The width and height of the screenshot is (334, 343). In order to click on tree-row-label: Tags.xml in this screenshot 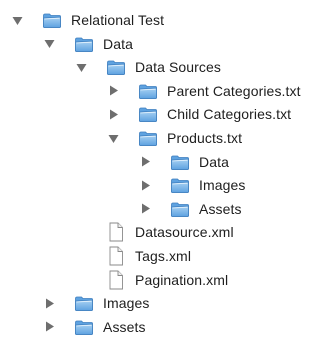, I will do `click(163, 256)`.